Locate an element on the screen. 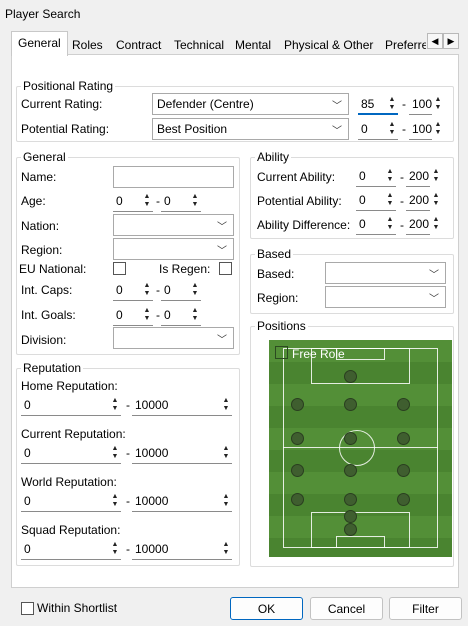  world-reputation-max-stepper: 10000 ▲ ▼ is located at coordinates (182, 501).